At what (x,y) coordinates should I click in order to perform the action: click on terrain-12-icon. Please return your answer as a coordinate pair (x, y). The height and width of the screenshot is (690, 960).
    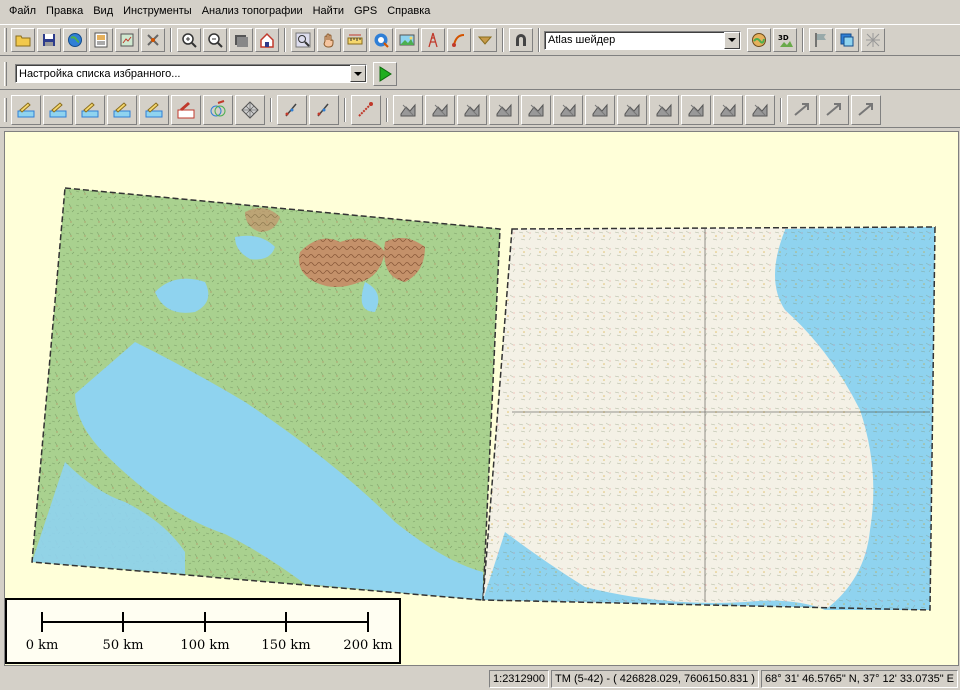
    Looking at the image, I should click on (760, 109).